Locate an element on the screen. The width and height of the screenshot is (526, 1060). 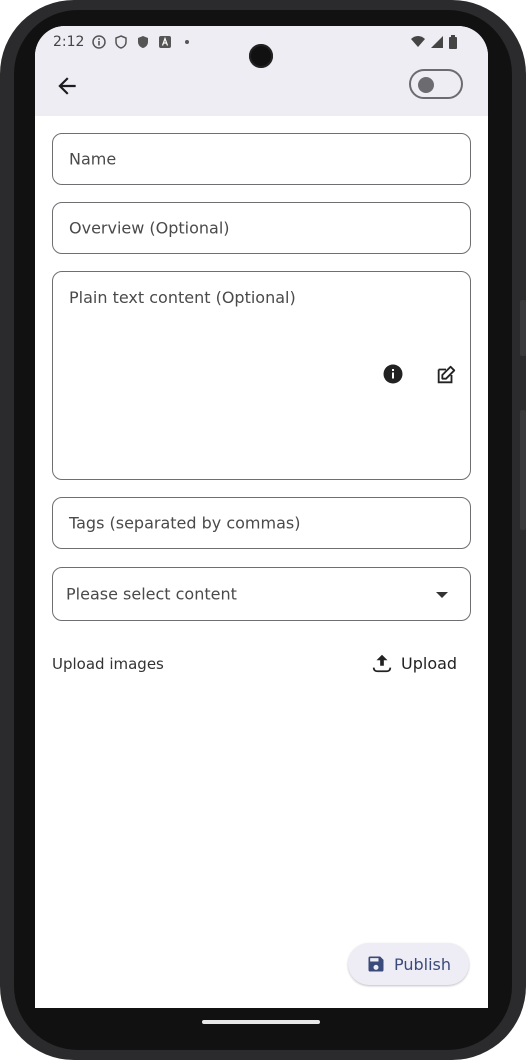
upload-images-label: Upload images is located at coordinates (108, 664).